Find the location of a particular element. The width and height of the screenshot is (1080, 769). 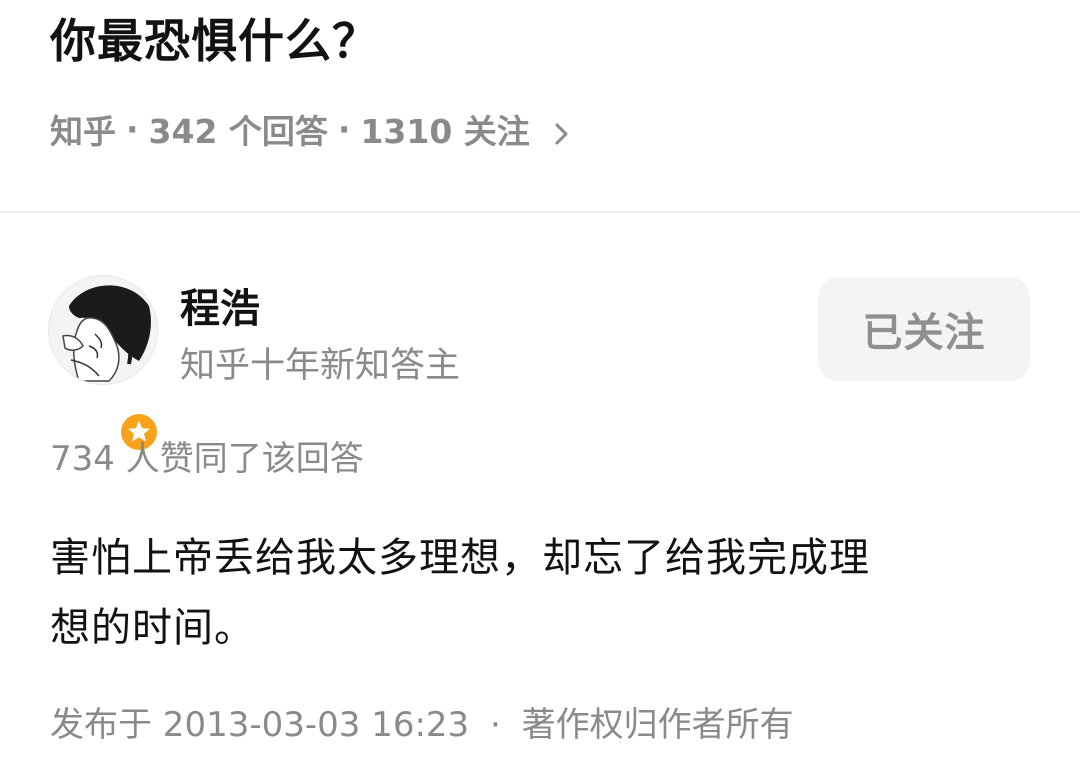

publish-time: 发布于 2013-03-03 16:23 is located at coordinates (260, 725).